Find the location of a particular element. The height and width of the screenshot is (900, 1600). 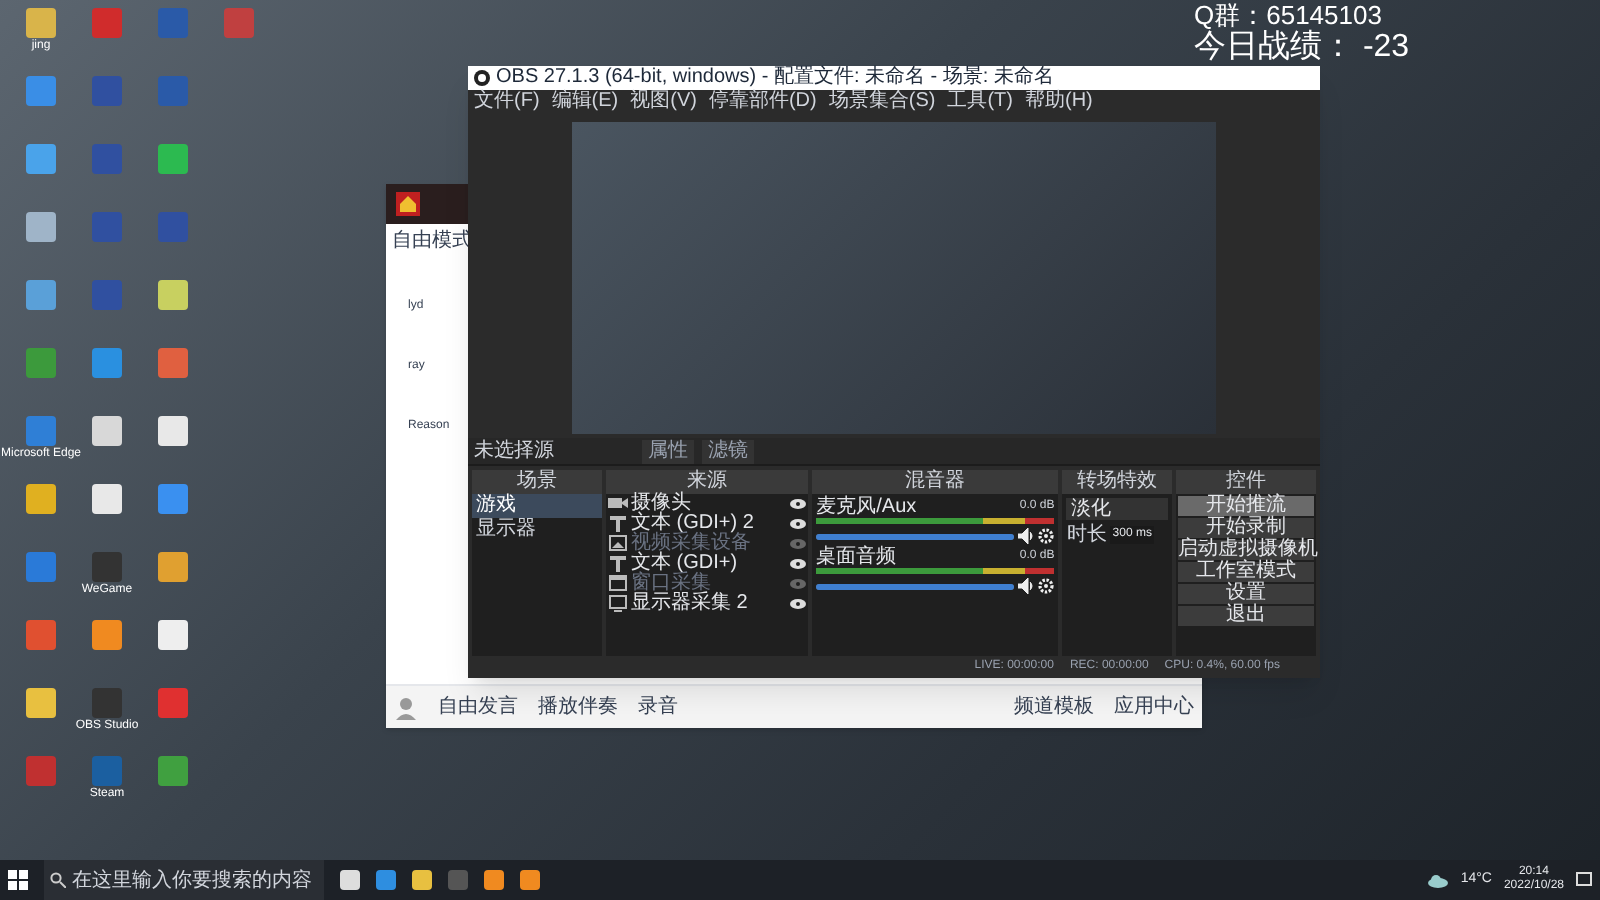

toolbar-button: 频道模板 is located at coordinates (1054, 707).